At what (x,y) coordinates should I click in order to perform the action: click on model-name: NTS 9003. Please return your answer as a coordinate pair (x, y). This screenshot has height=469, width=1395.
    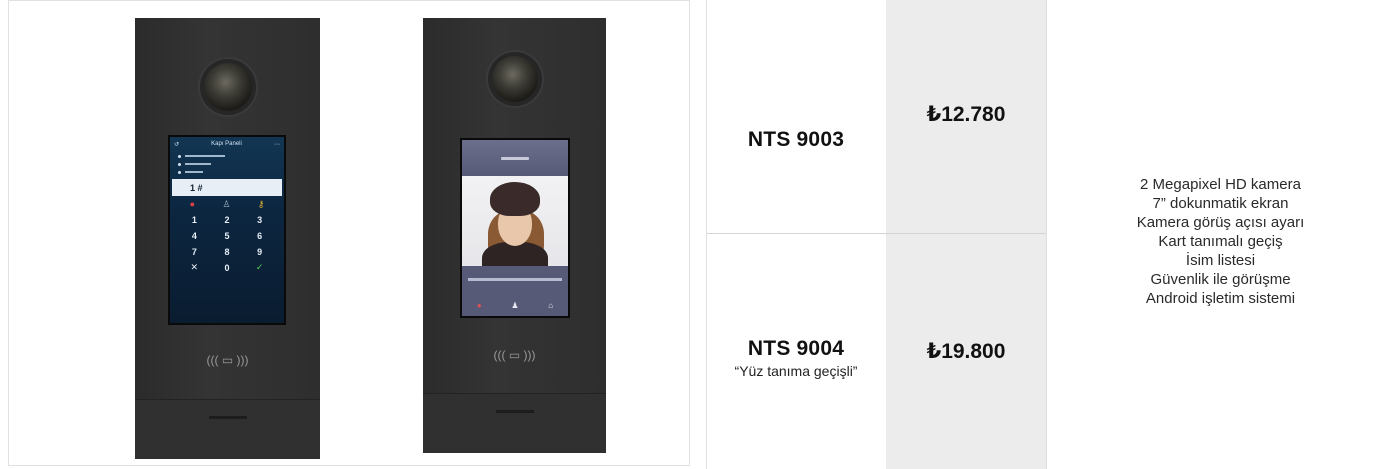
    Looking at the image, I should click on (796, 139).